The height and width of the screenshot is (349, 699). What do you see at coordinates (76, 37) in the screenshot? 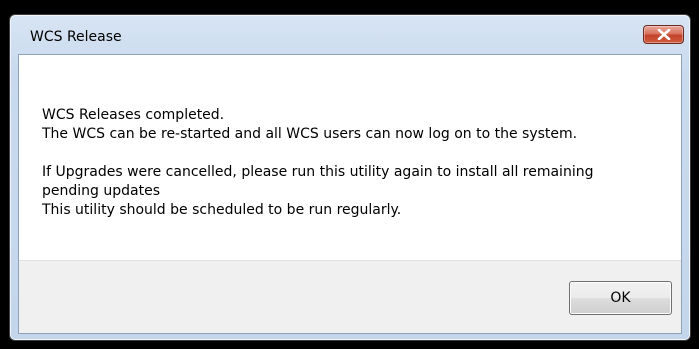
I see `window-title: WCS Release` at bounding box center [76, 37].